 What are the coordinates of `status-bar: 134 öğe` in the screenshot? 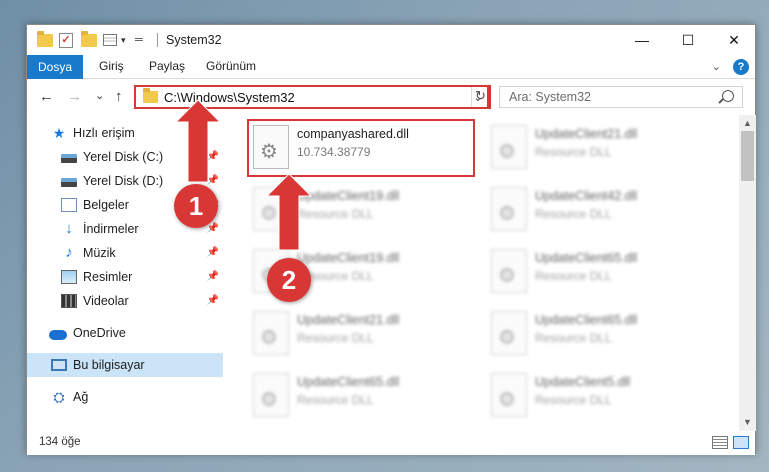 It's located at (391, 443).